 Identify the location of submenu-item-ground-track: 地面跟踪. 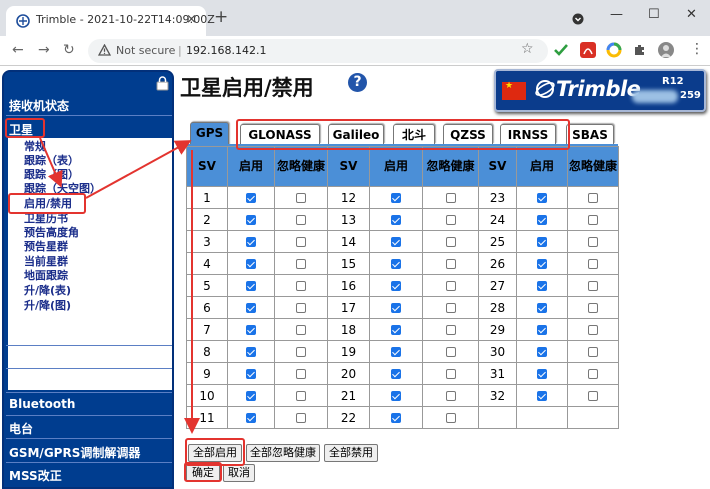
(46, 275).